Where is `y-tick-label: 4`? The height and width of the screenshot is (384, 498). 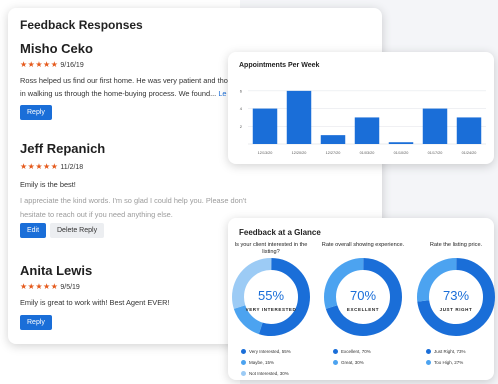 y-tick-label: 4 is located at coordinates (241, 108).